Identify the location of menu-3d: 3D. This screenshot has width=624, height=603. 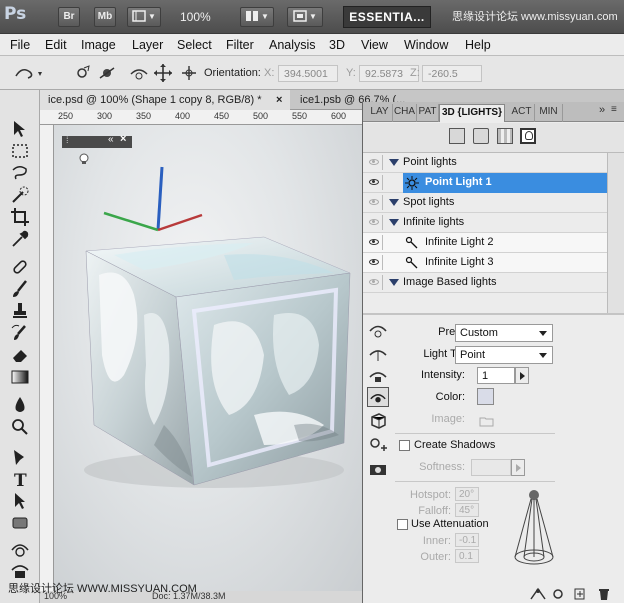
(337, 45).